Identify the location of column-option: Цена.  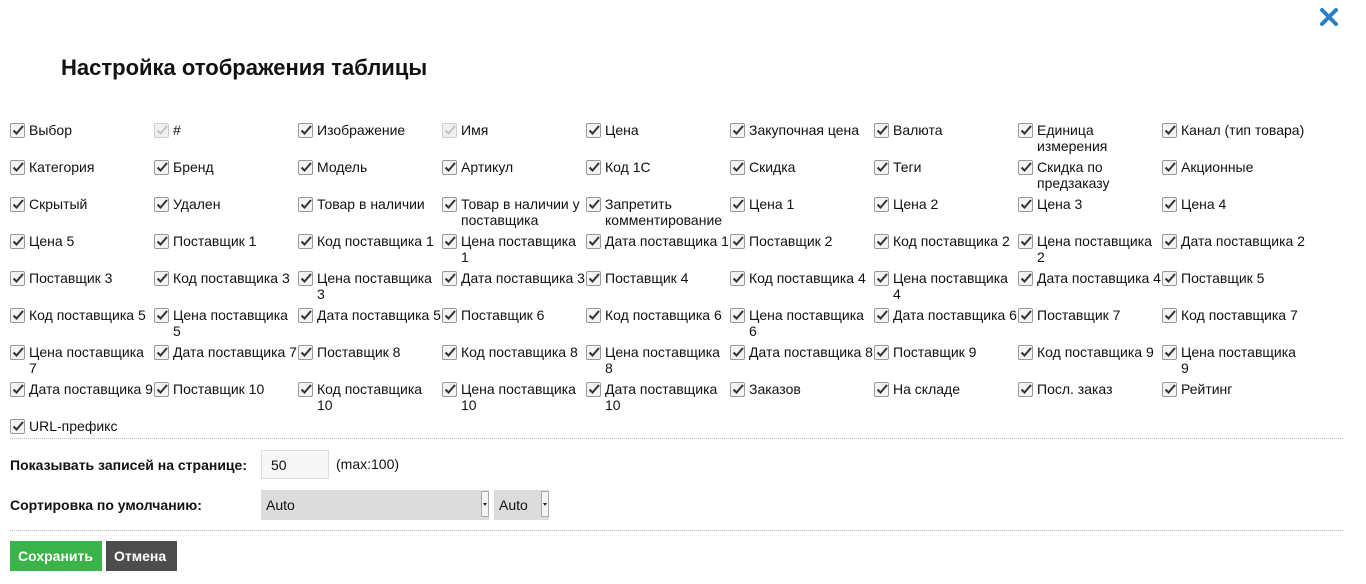
(658, 140).